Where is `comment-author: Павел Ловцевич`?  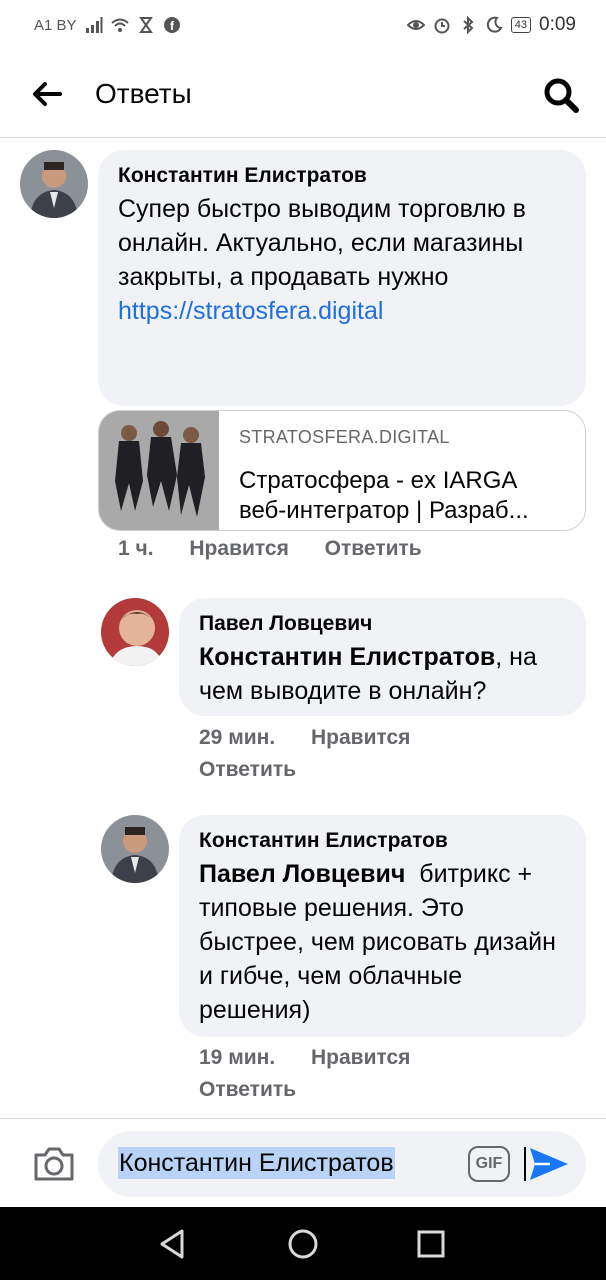
comment-author: Павел Ловцевич is located at coordinates (382, 624).